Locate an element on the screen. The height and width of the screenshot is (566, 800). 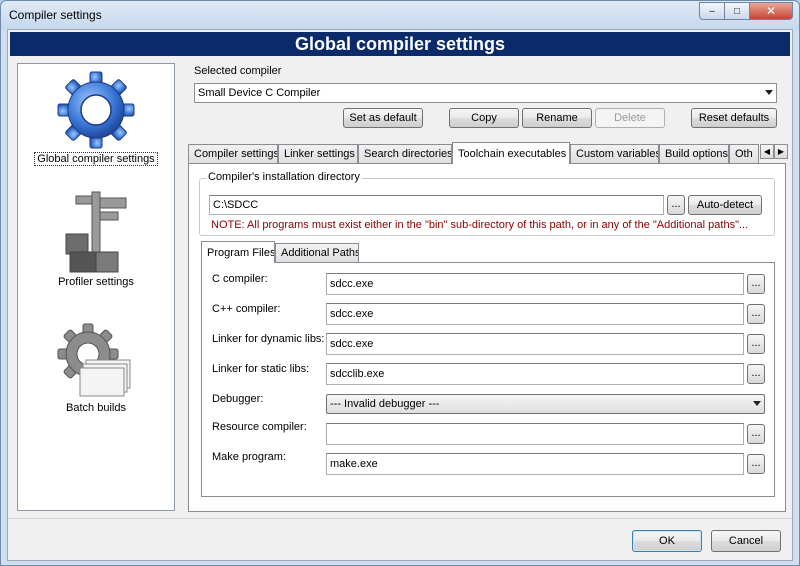
install-dir-label: Compiler's installation directory is located at coordinates (284, 177).